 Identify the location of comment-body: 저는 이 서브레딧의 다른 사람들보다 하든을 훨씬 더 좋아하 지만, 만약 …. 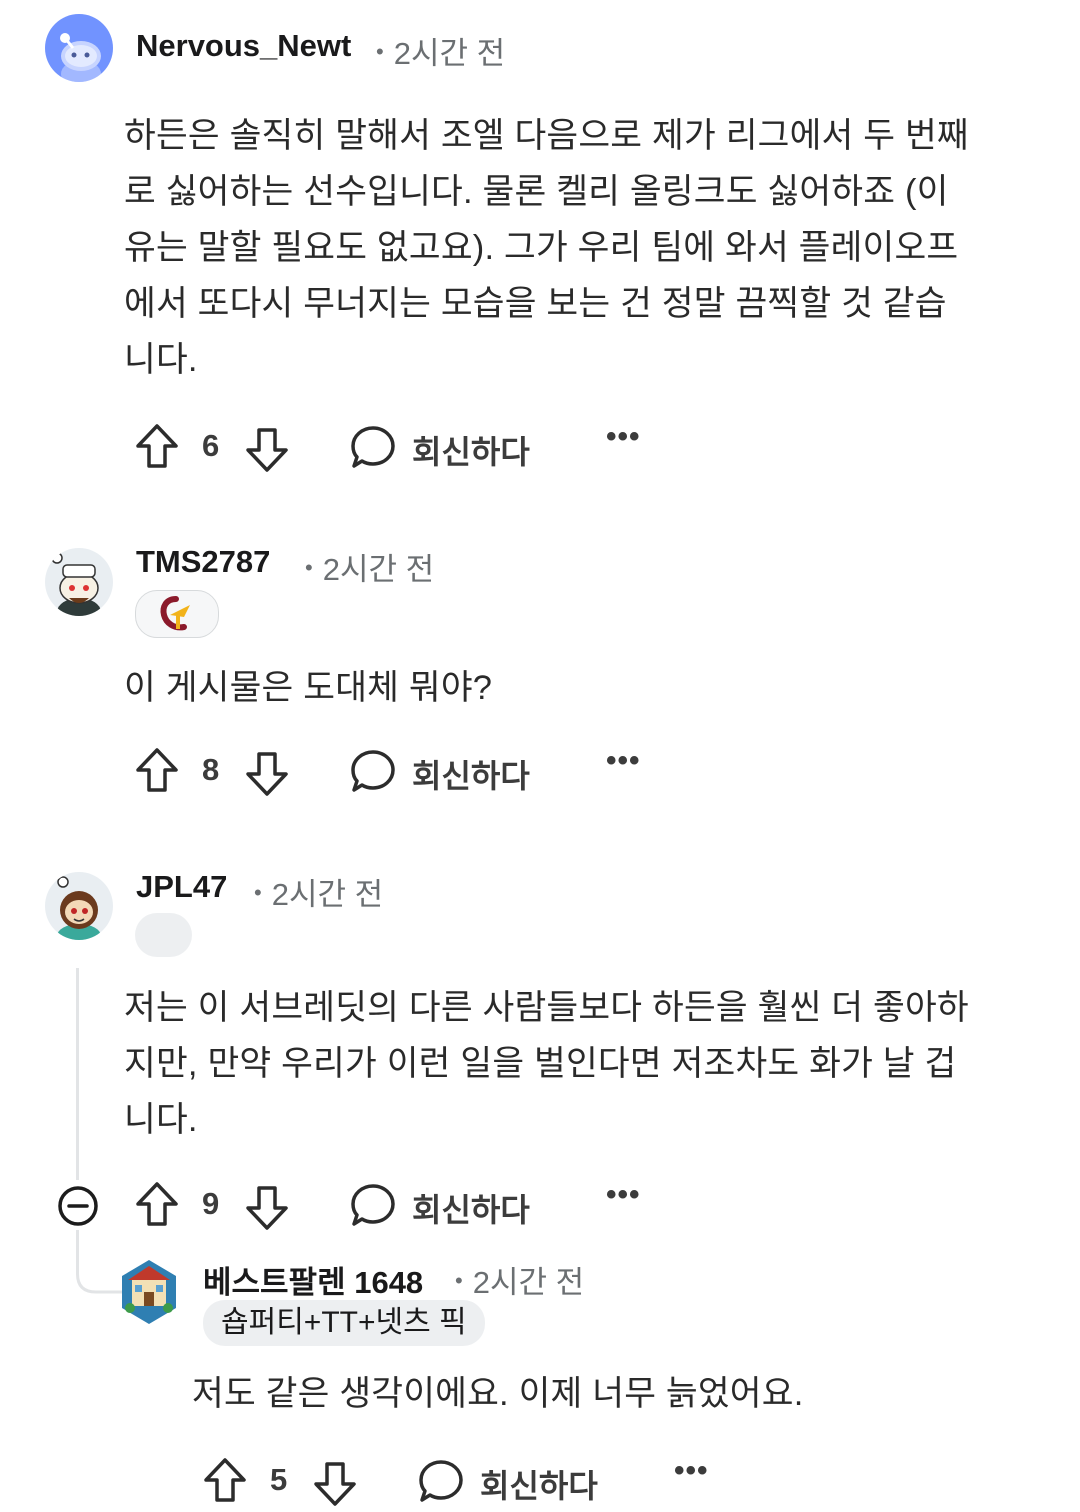
(546, 1064).